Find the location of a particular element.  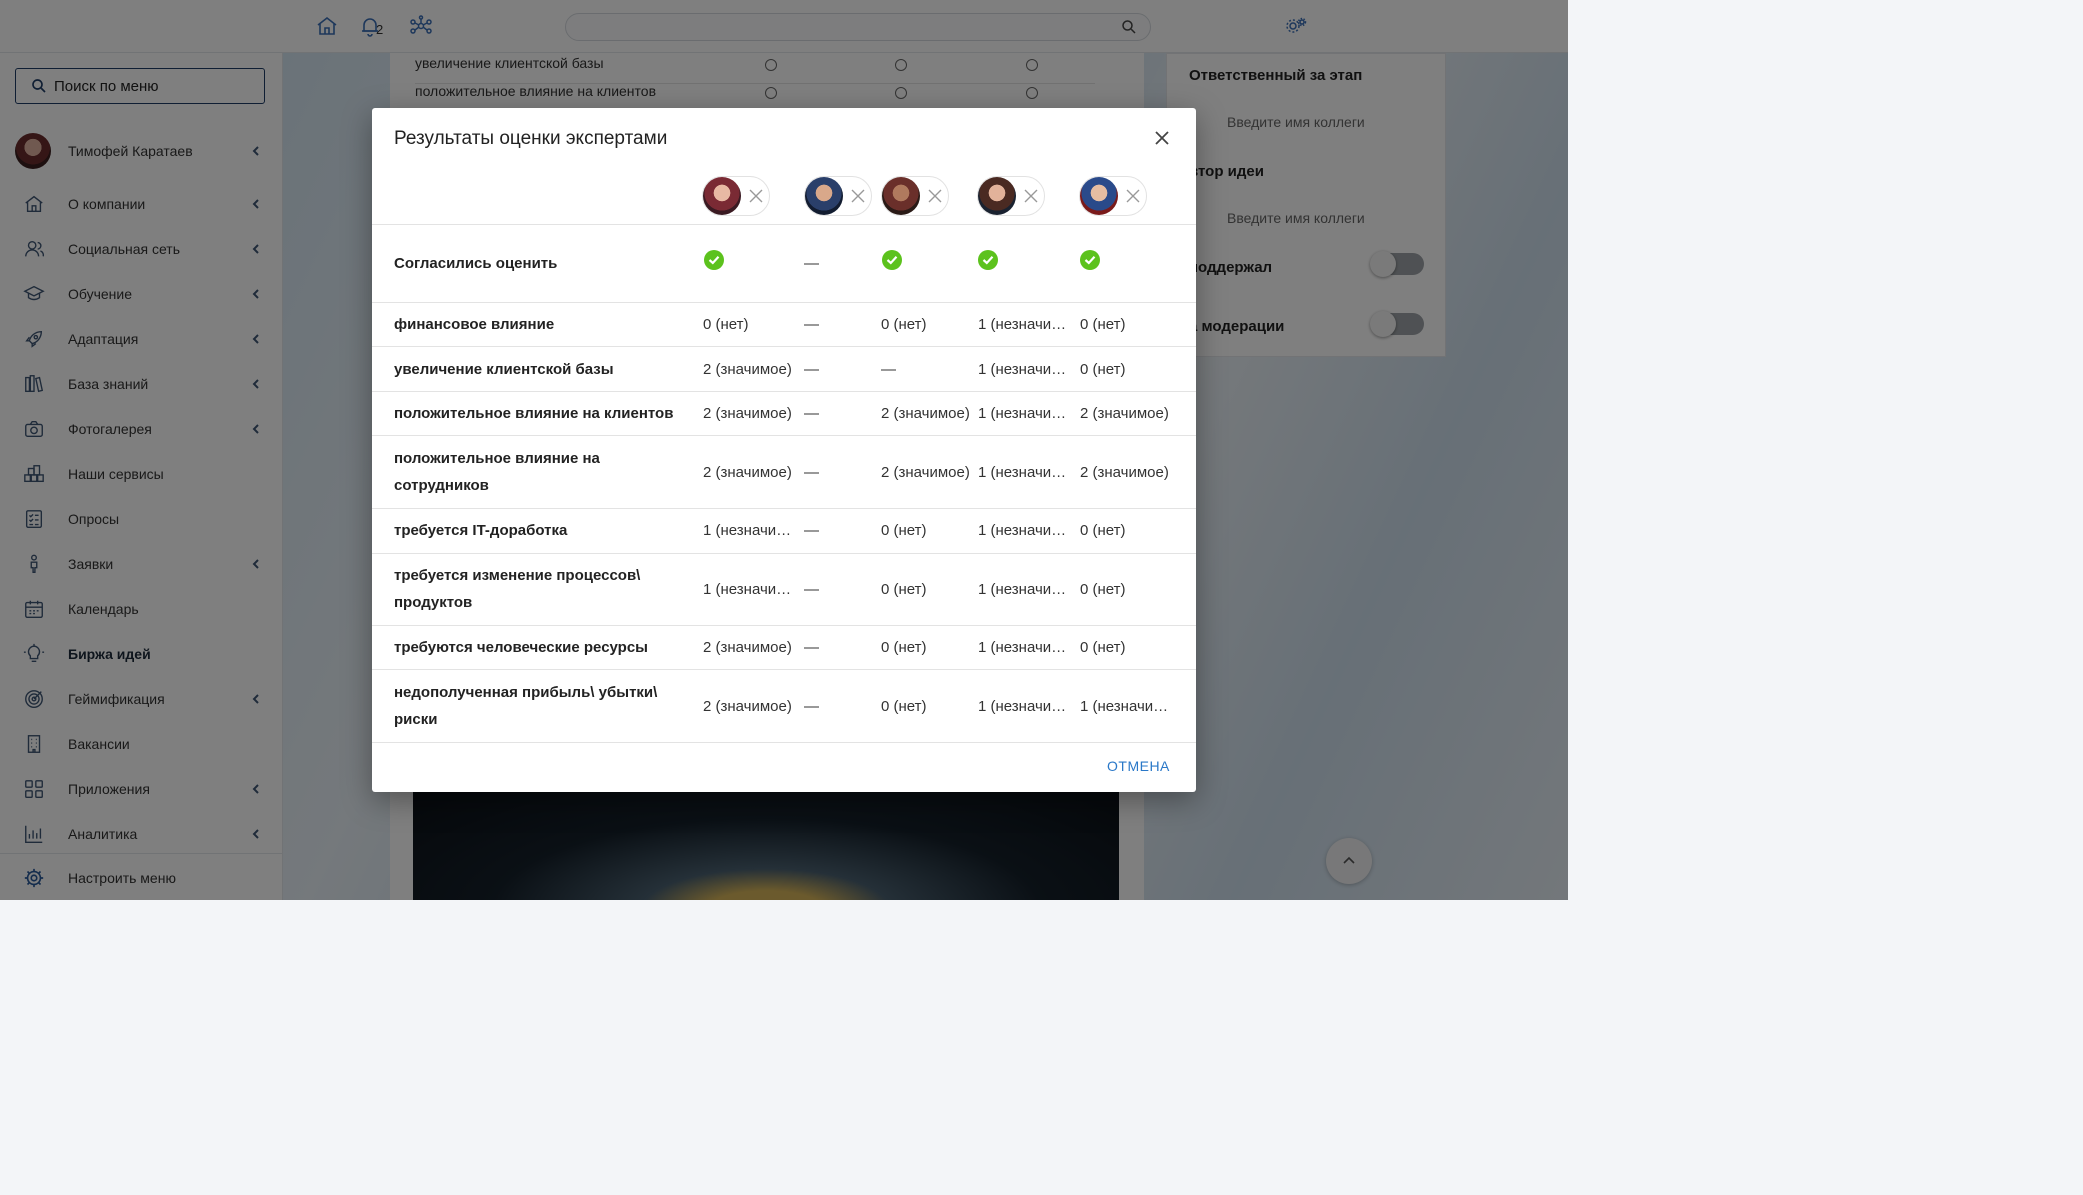

cancel-button: ОТМЕНА is located at coordinates (1138, 766).